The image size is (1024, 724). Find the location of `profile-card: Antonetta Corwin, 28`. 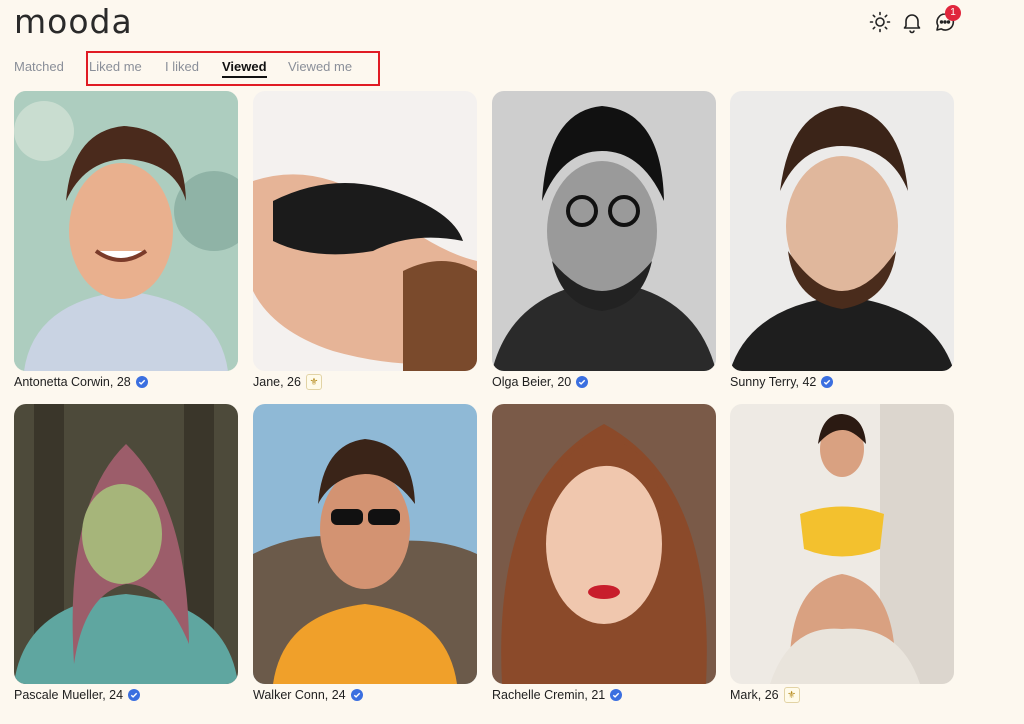

profile-card: Antonetta Corwin, 28 is located at coordinates (126, 240).